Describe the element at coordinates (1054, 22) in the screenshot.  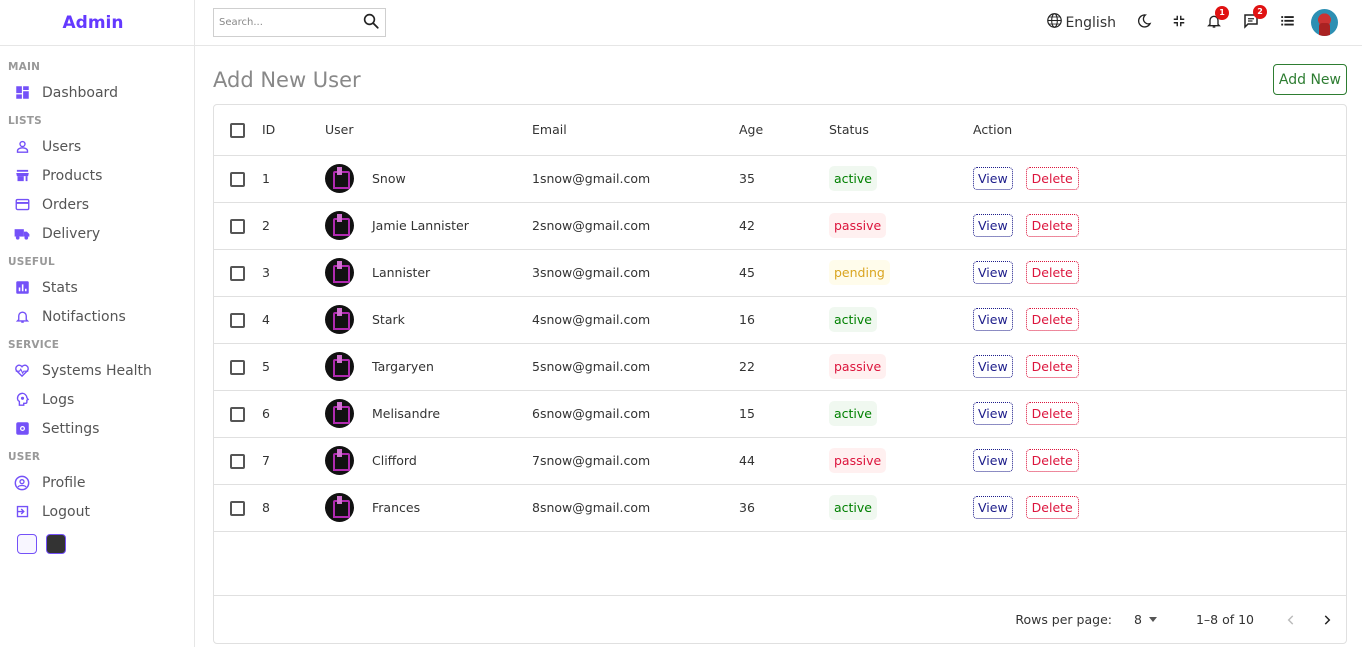
I see `globe-icon` at that location.